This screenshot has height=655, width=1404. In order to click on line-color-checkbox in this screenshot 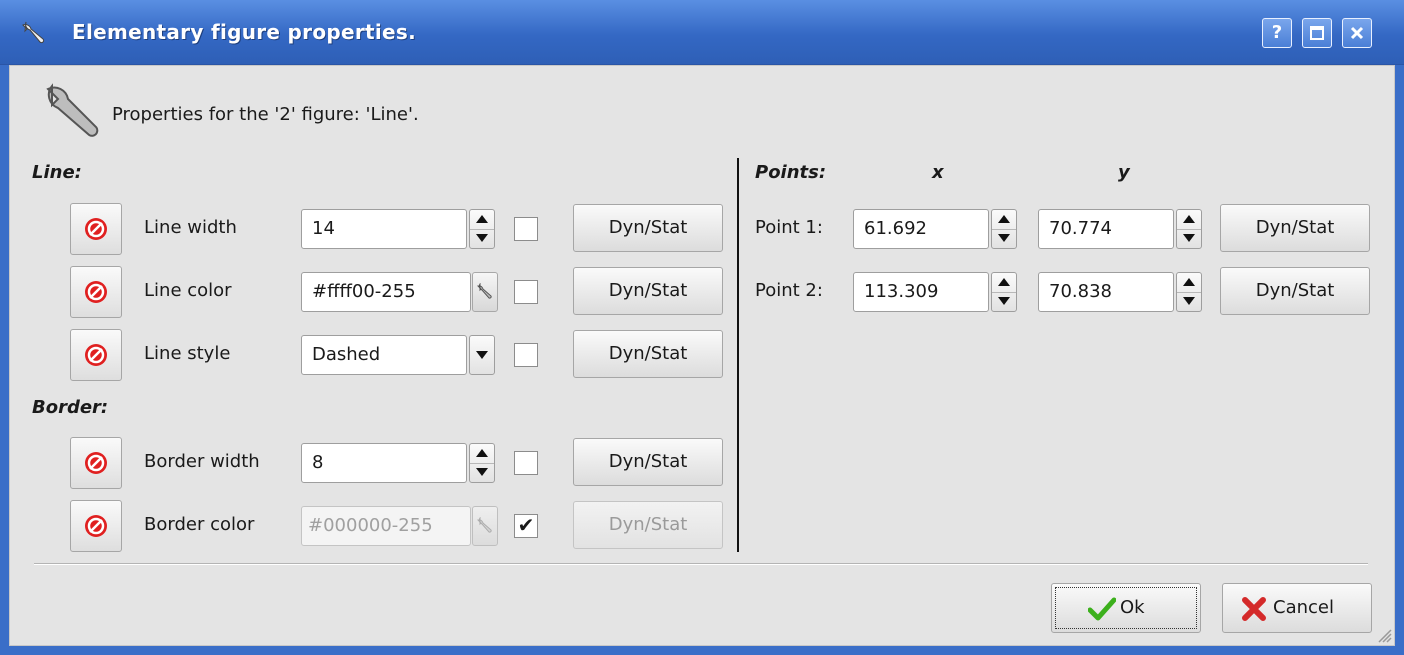, I will do `click(526, 292)`.